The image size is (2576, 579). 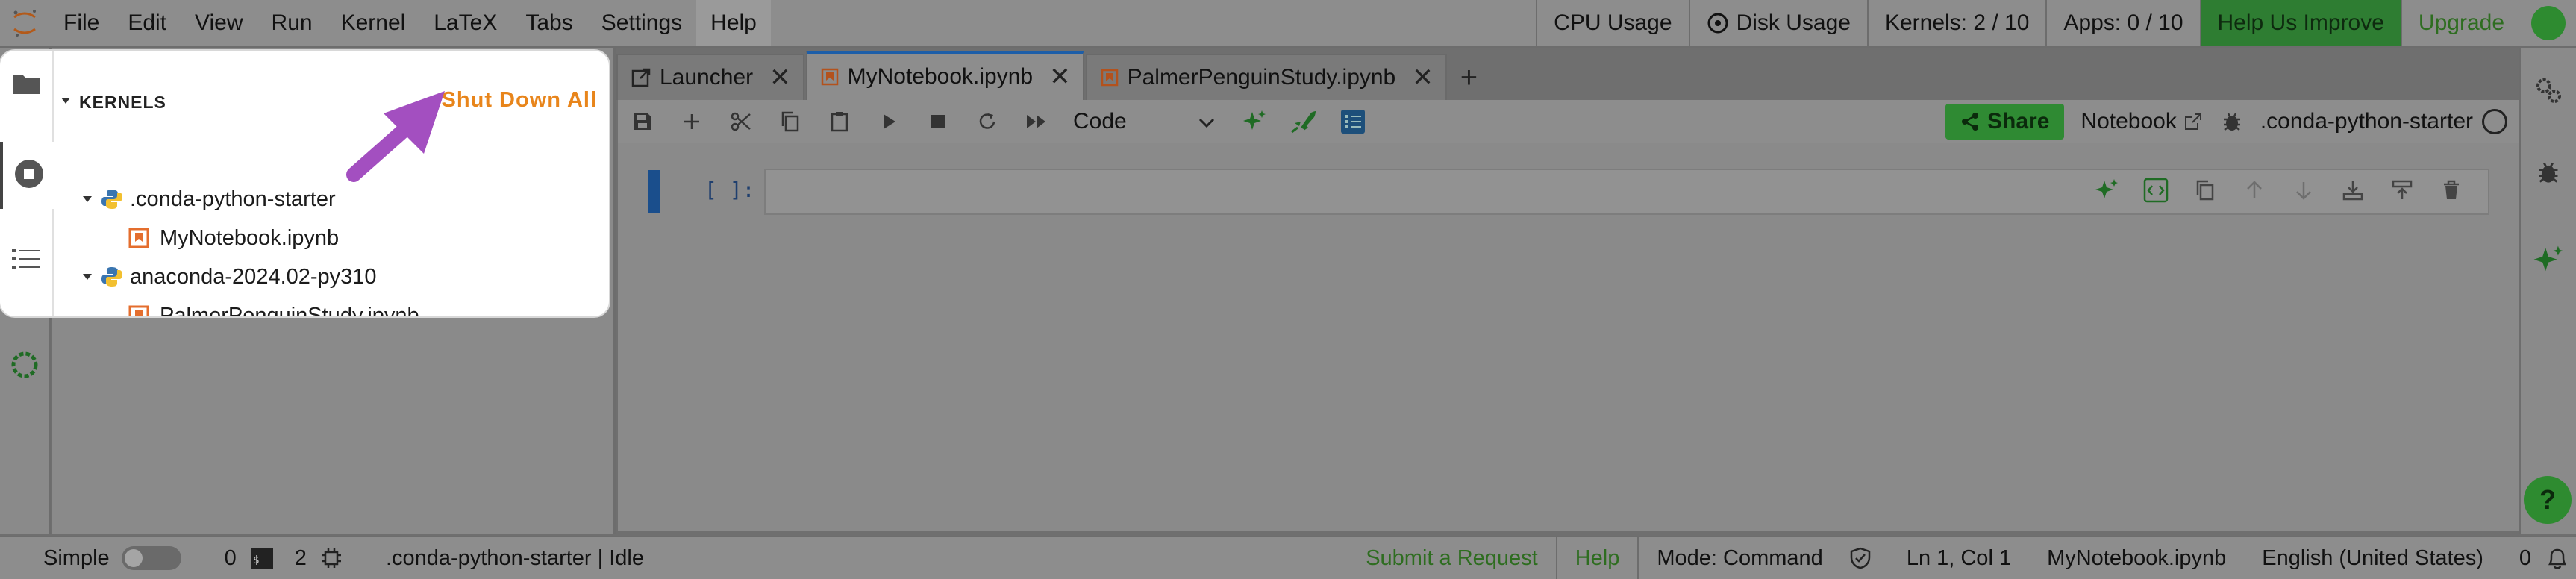 What do you see at coordinates (26, 260) in the screenshot?
I see `table-of-contents-tab` at bounding box center [26, 260].